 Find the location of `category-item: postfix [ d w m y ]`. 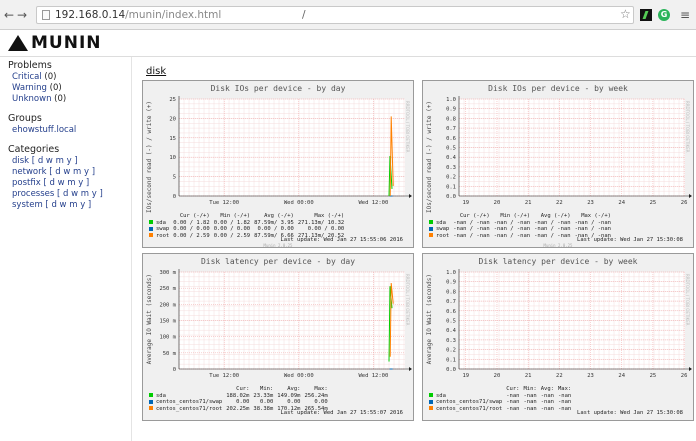

category-item: postfix [ d w m y ] is located at coordinates (71, 183).